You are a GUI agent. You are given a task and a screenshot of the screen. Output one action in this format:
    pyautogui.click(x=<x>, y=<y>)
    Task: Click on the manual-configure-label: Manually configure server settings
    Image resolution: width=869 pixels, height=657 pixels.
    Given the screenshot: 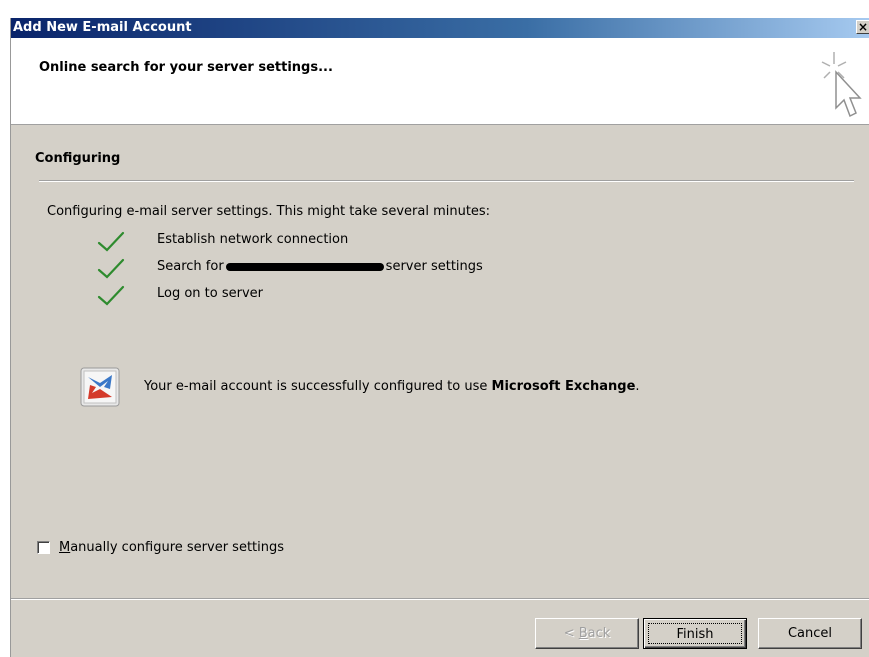 What is the action you would take?
    pyautogui.click(x=171, y=547)
    